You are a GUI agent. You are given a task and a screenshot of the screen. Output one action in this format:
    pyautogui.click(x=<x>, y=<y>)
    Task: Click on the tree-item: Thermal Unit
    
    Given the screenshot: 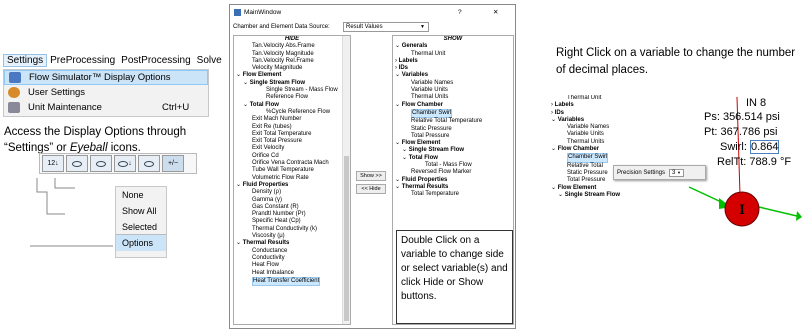 What is the action you would take?
    pyautogui.click(x=453, y=54)
    